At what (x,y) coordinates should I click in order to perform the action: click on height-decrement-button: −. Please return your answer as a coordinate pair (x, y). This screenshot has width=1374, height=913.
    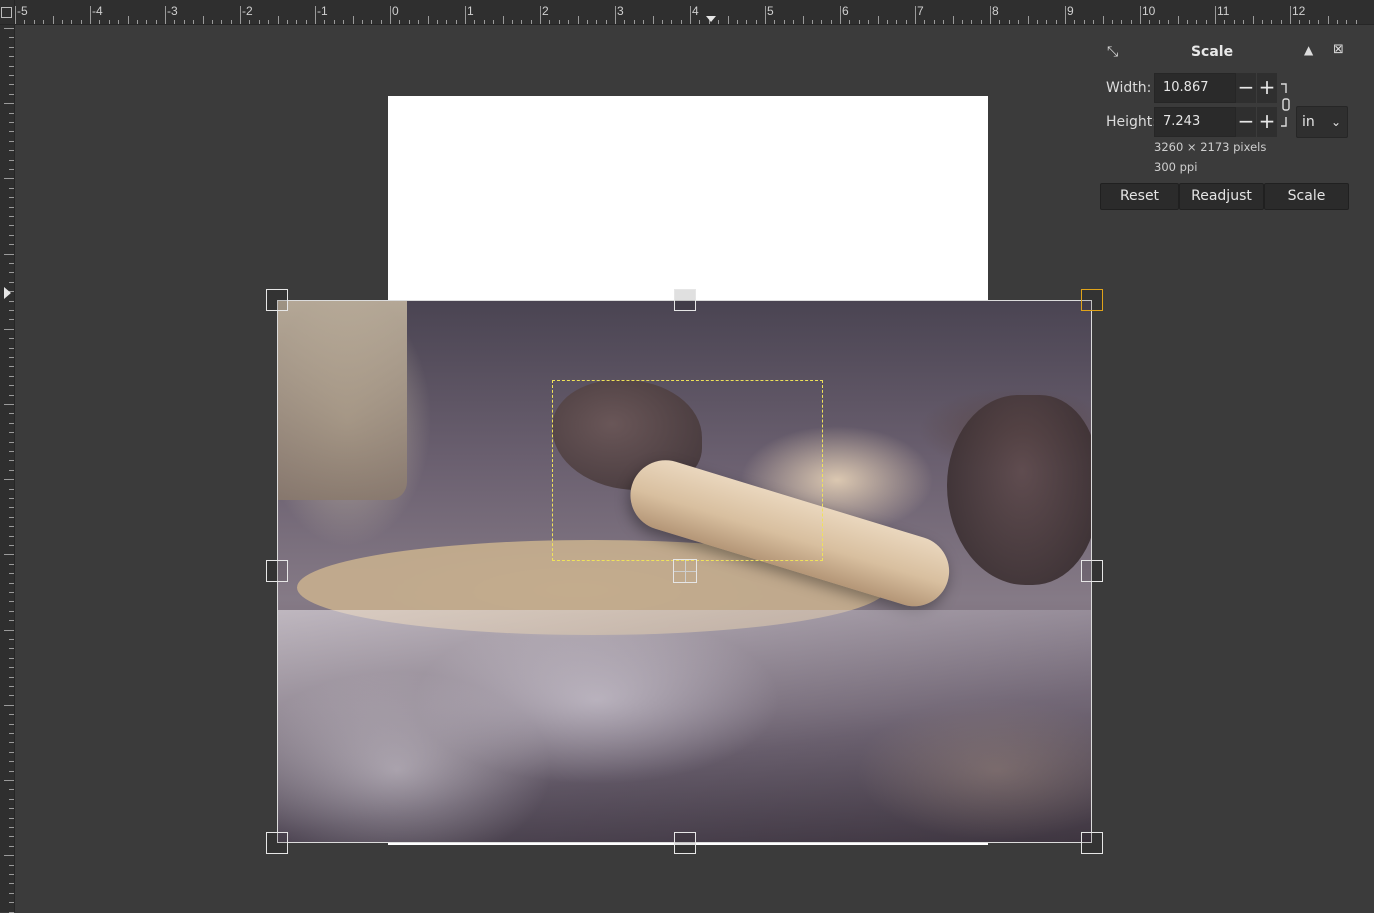
    Looking at the image, I should click on (1246, 122).